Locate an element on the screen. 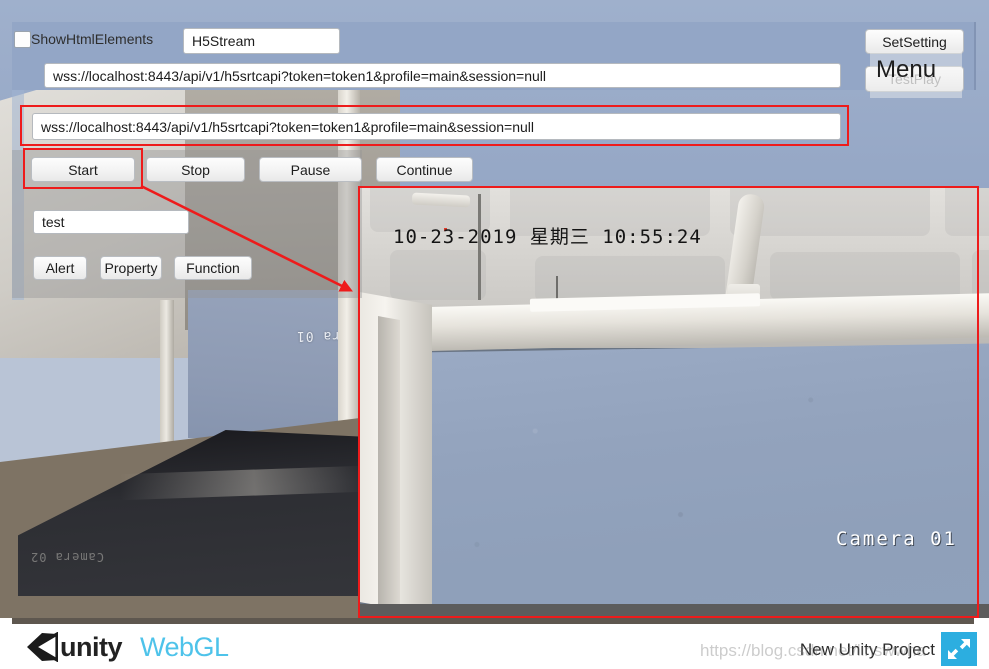 The width and height of the screenshot is (989, 669). stop-button: Stop is located at coordinates (195, 169).